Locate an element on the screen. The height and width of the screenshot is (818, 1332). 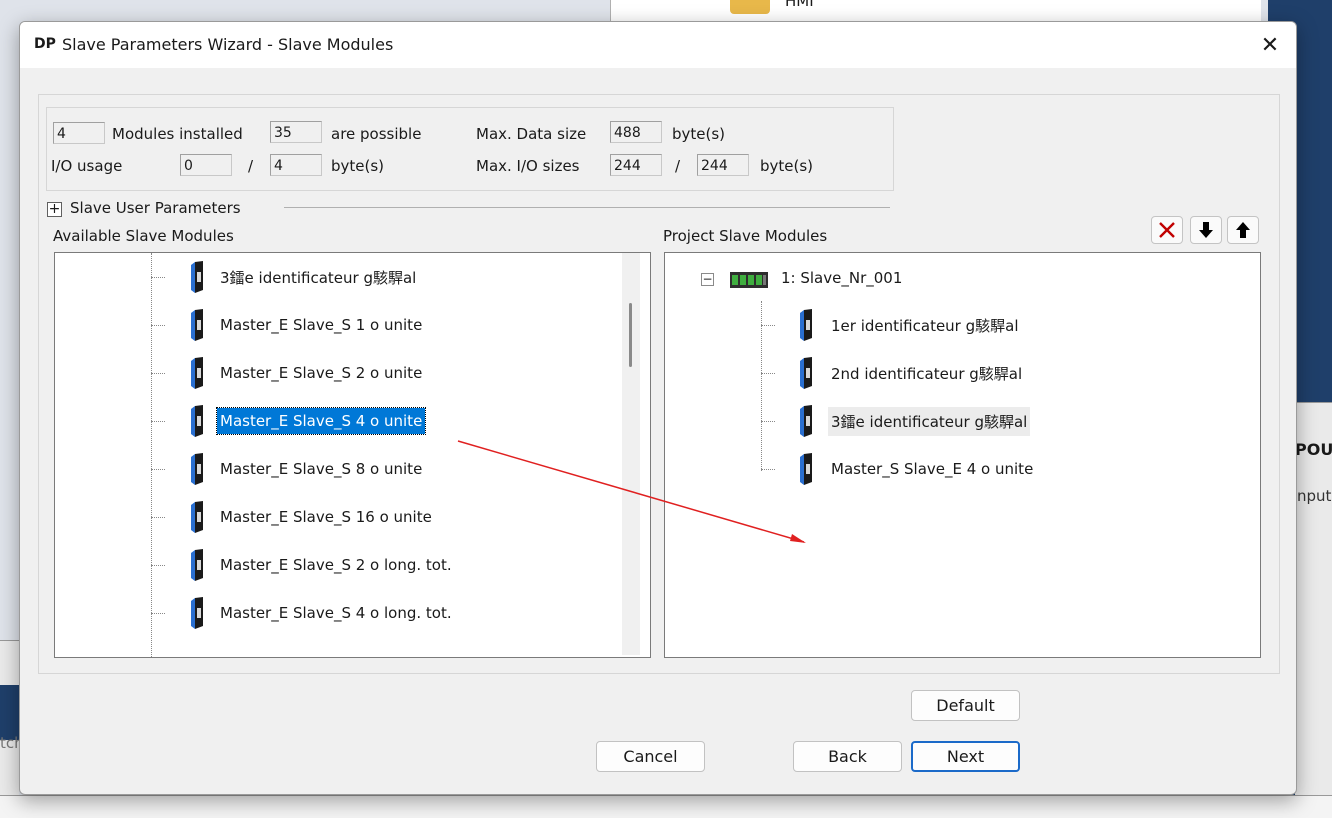
list-item: Master_E Slave_S 16 o unite is located at coordinates (326, 517).